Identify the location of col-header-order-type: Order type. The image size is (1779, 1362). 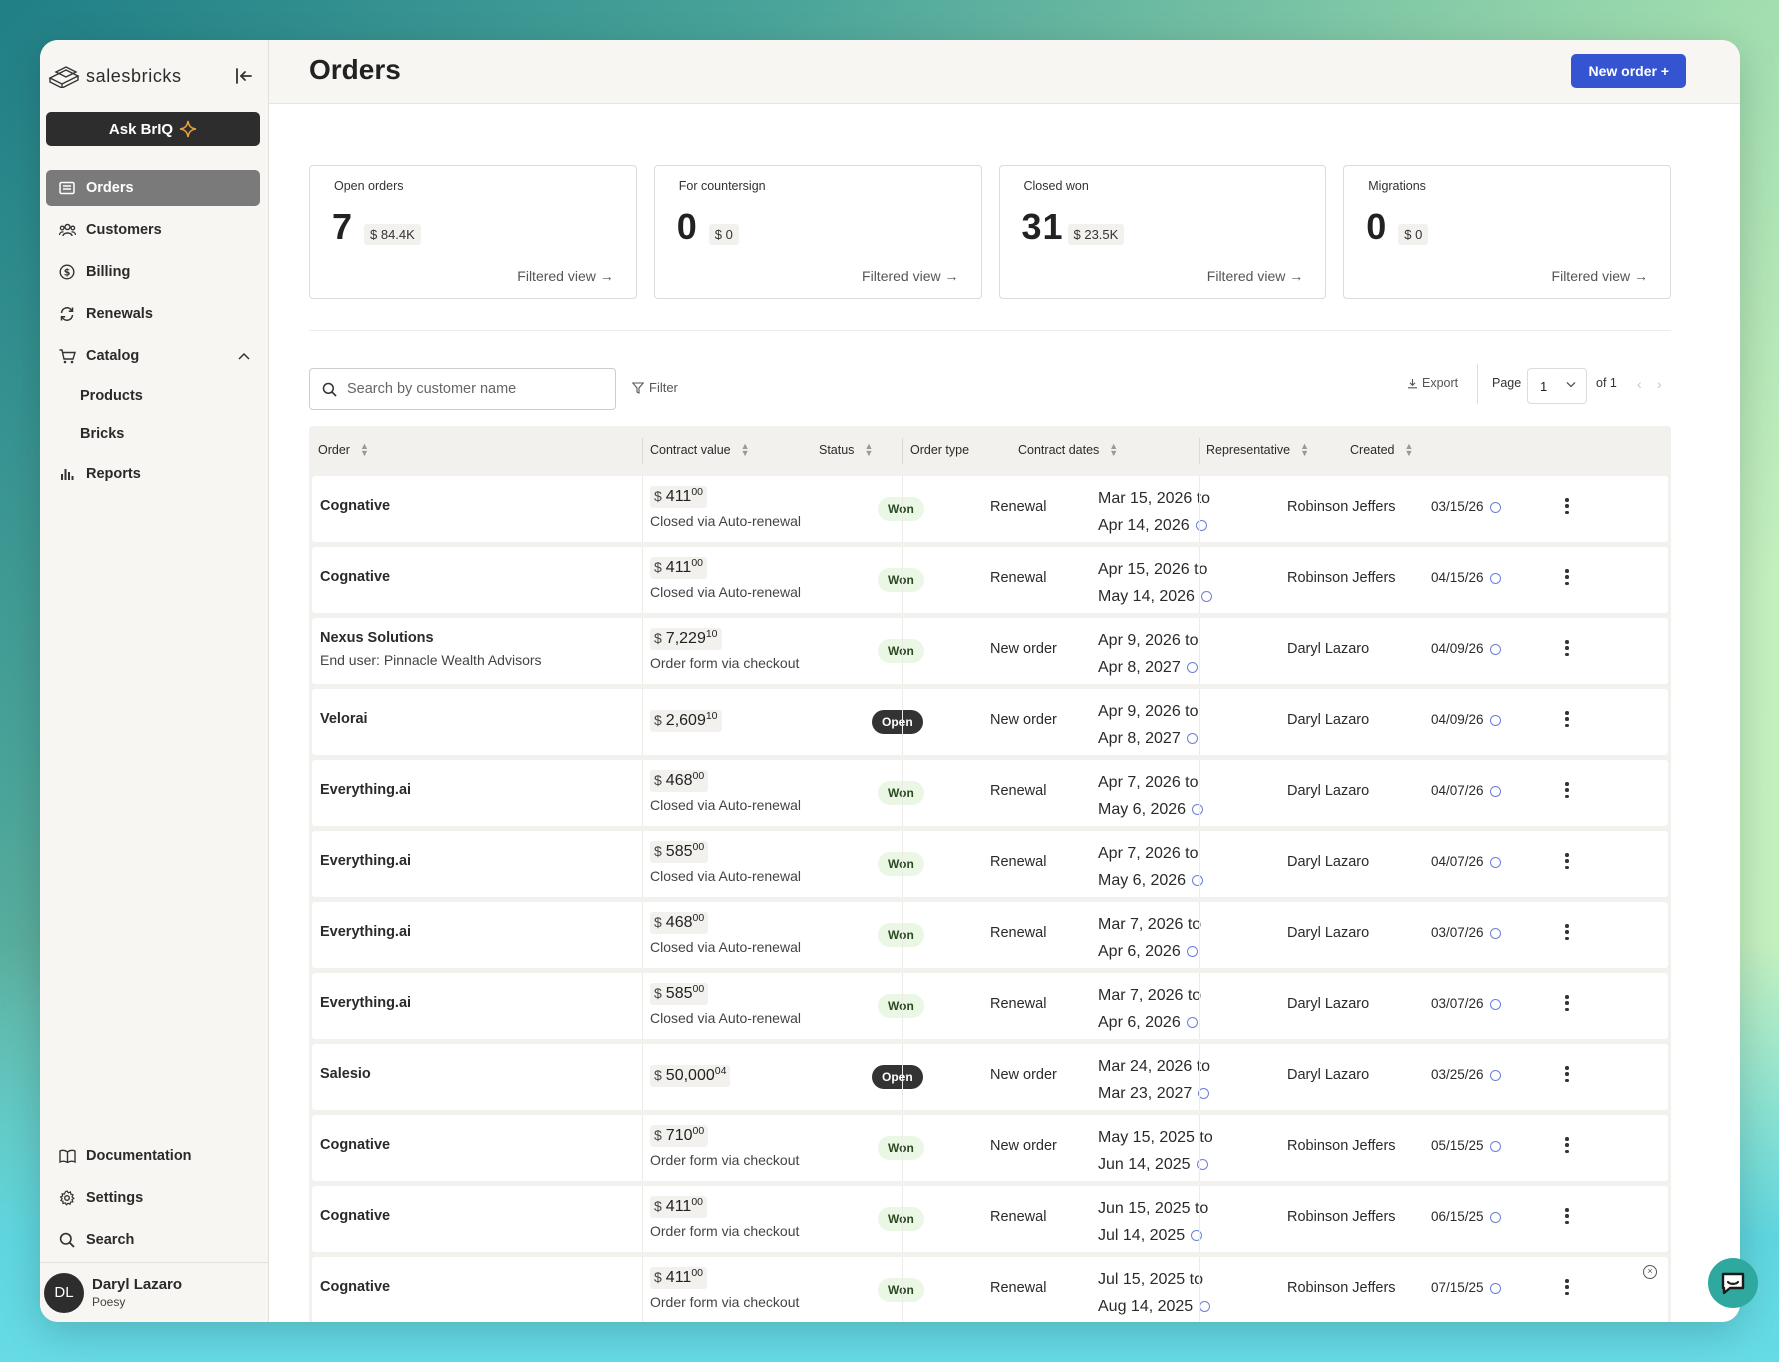
(939, 450).